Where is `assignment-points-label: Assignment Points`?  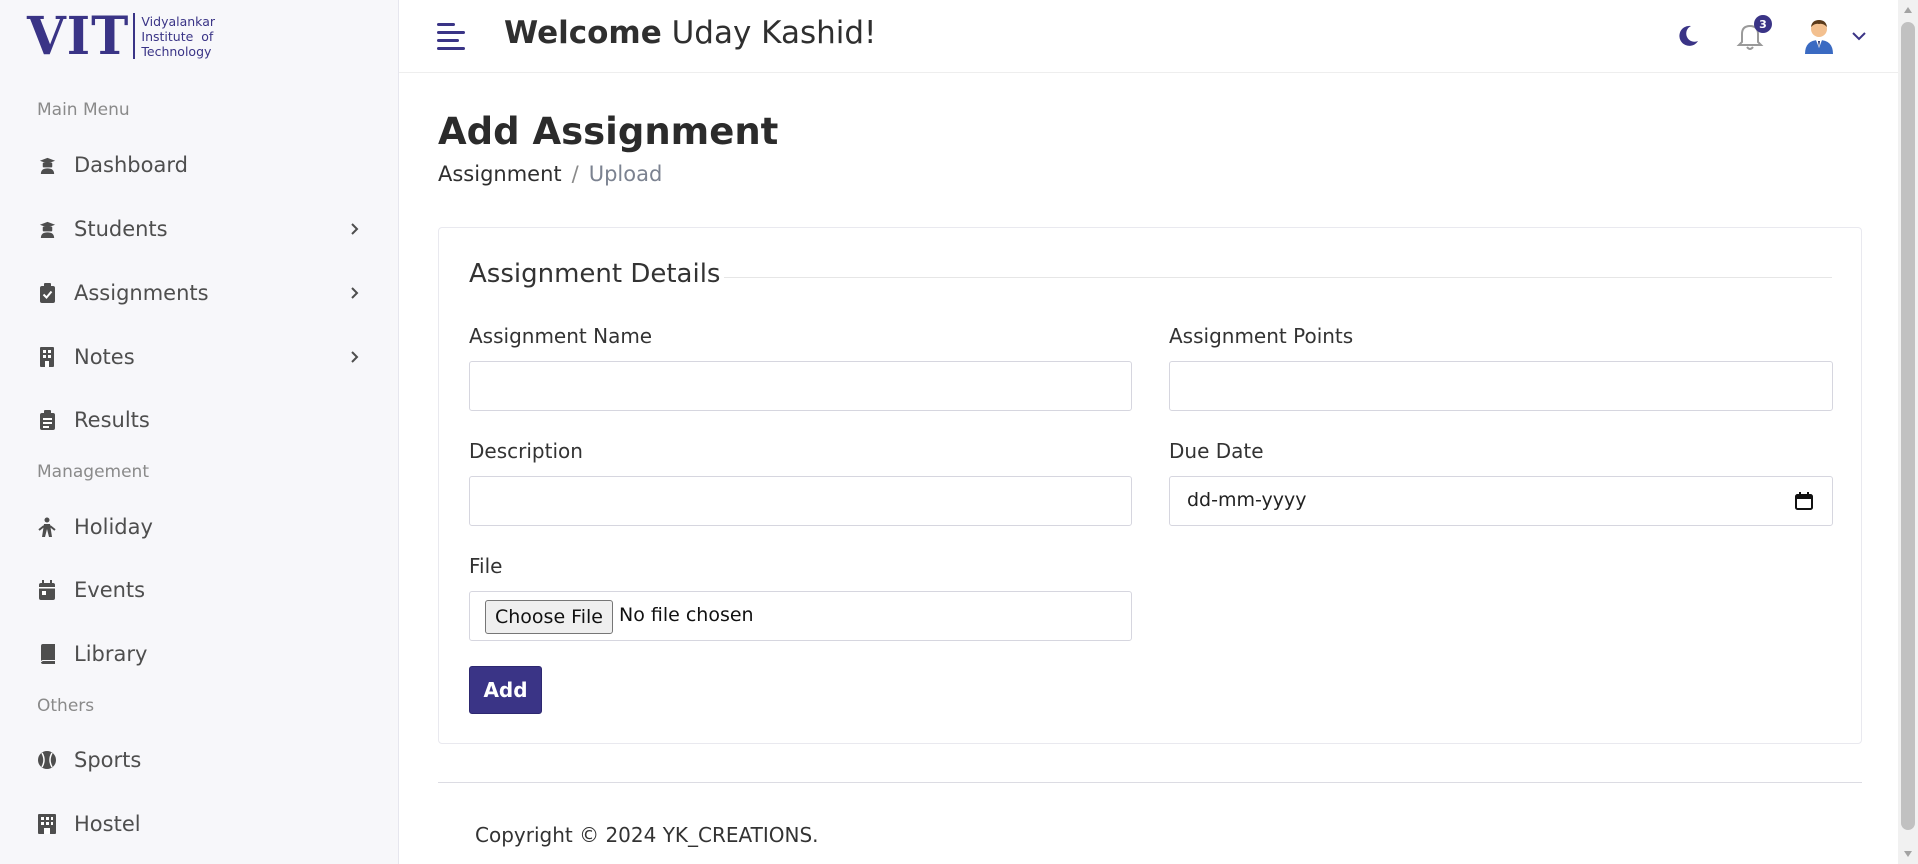 assignment-points-label: Assignment Points is located at coordinates (1261, 336).